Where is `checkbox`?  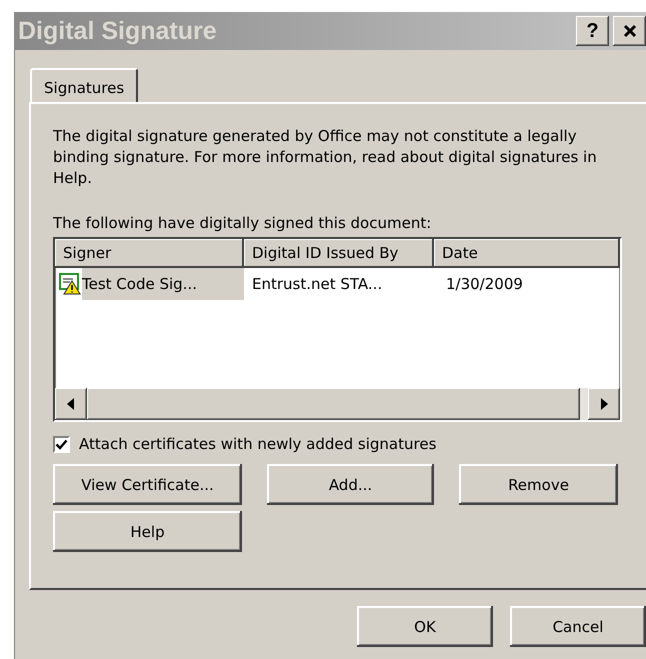 checkbox is located at coordinates (61, 444).